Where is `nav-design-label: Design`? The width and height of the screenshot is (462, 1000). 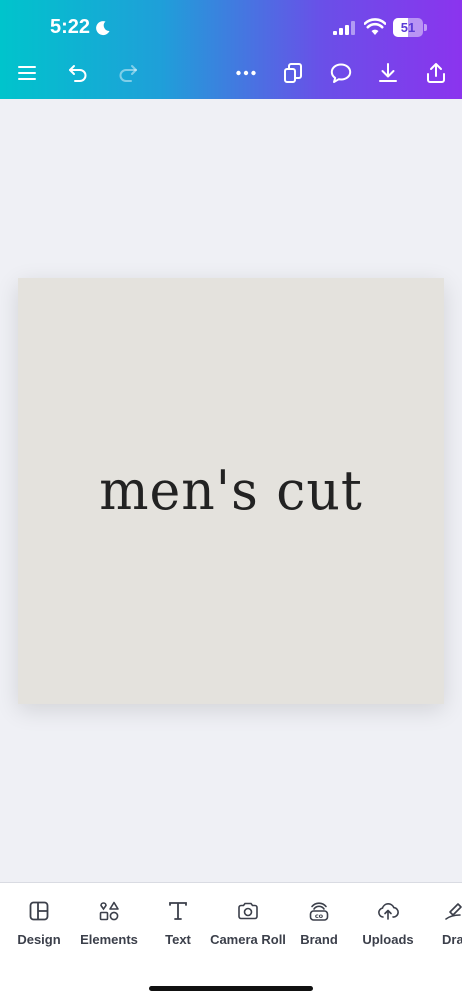 nav-design-label: Design is located at coordinates (39, 939).